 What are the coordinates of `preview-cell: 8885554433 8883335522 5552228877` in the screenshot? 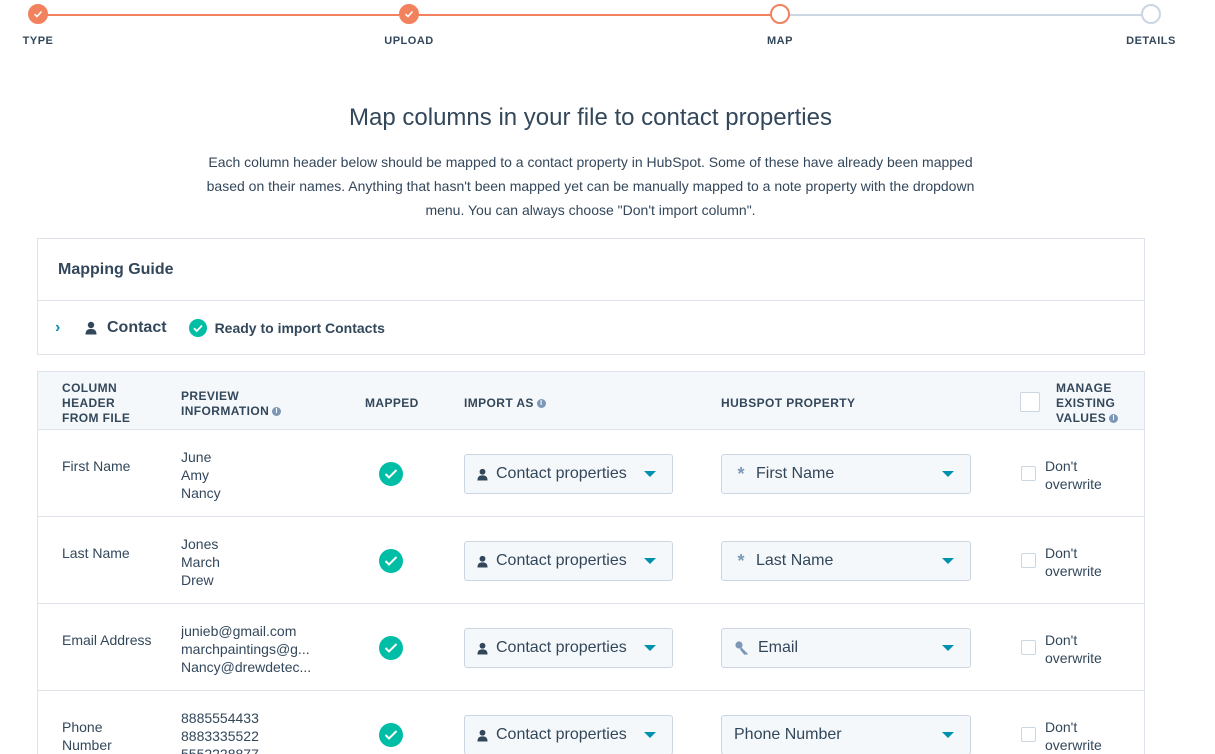 It's located at (251, 731).